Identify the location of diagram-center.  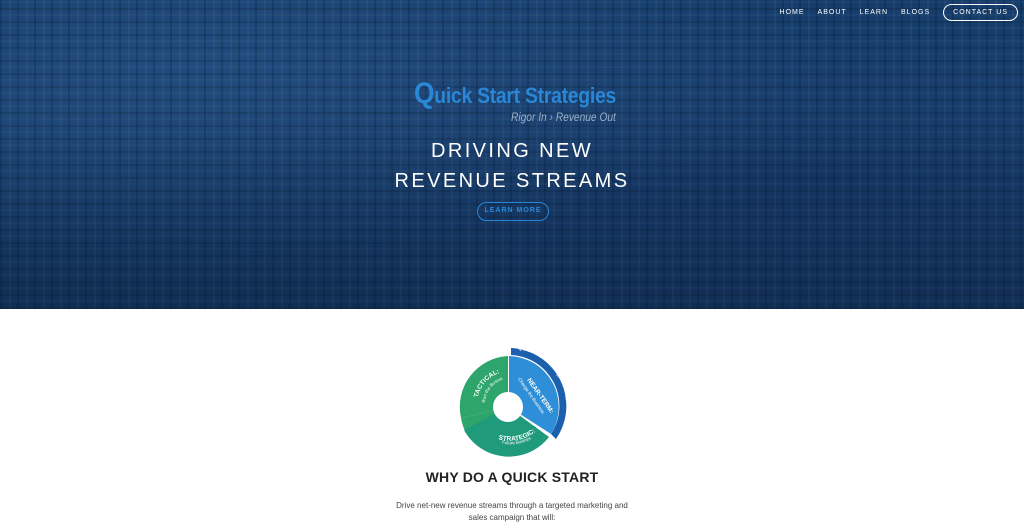
(508, 407).